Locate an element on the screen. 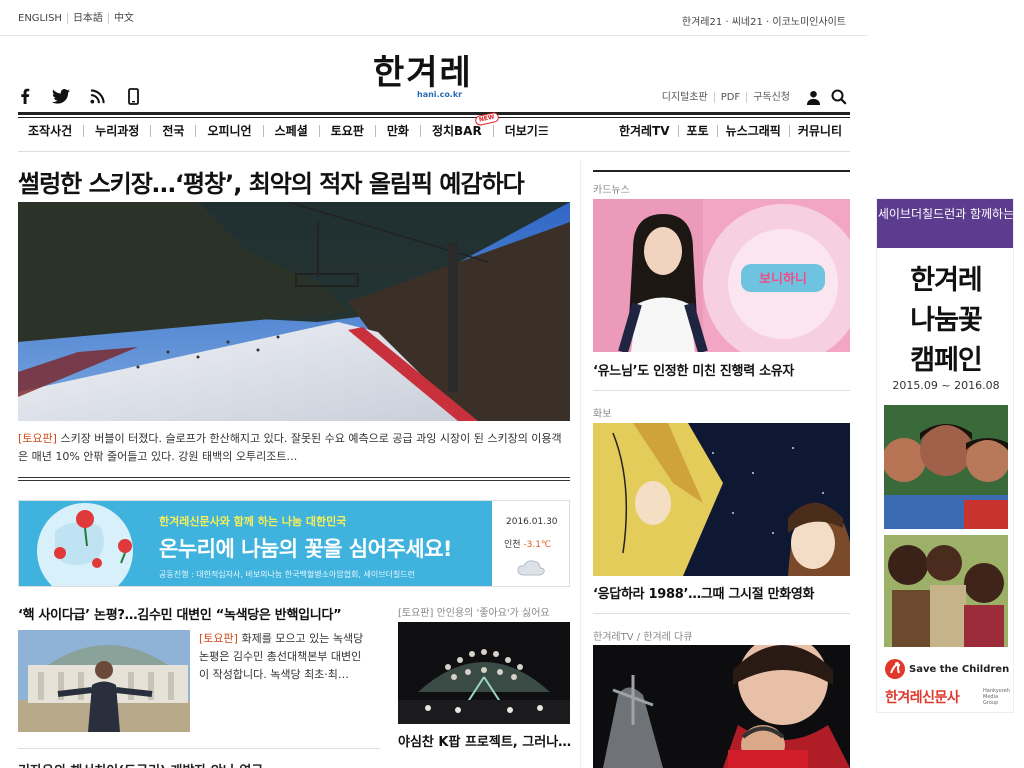 This screenshot has height=768, width=1024. weather-widget: 2016.01.30 인천 -3.1℃ is located at coordinates (530, 543).